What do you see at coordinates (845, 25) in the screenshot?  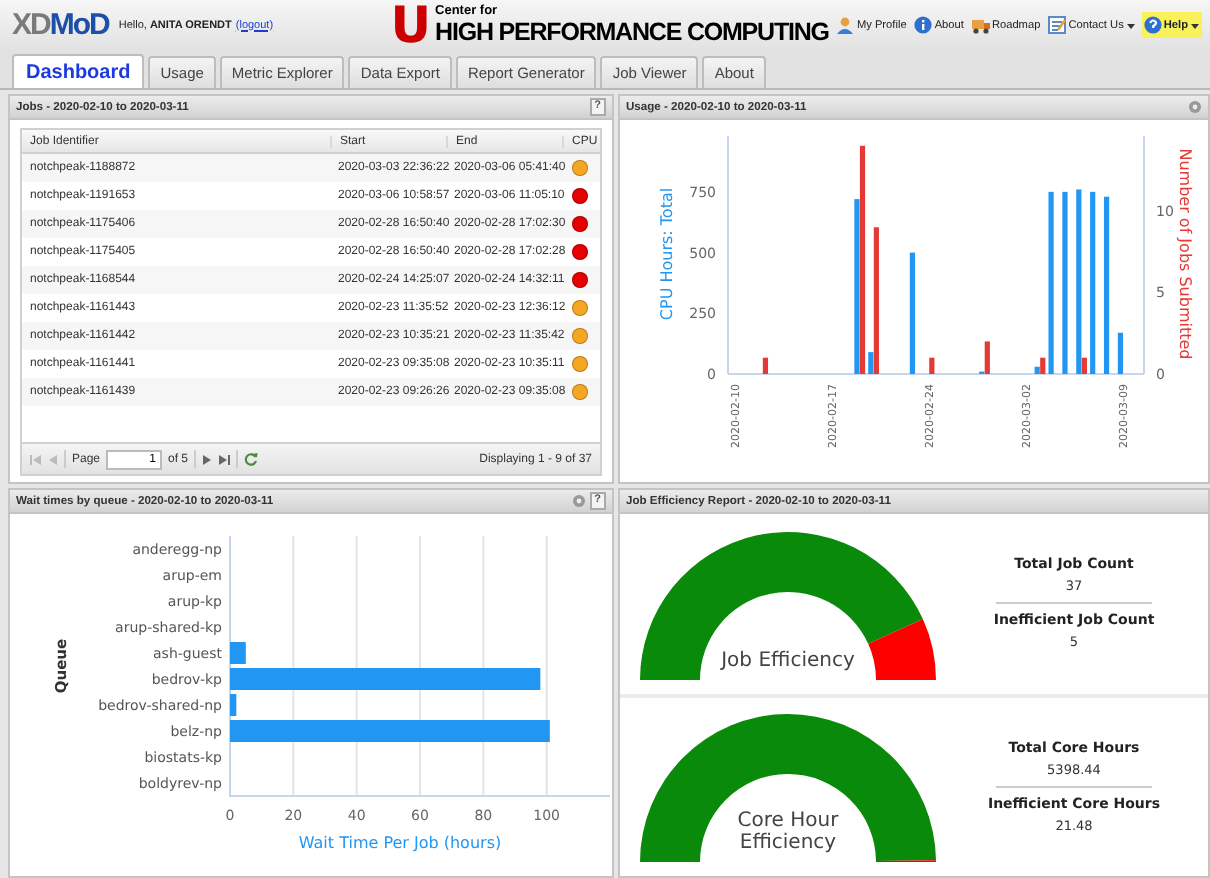 I see `person-icon` at bounding box center [845, 25].